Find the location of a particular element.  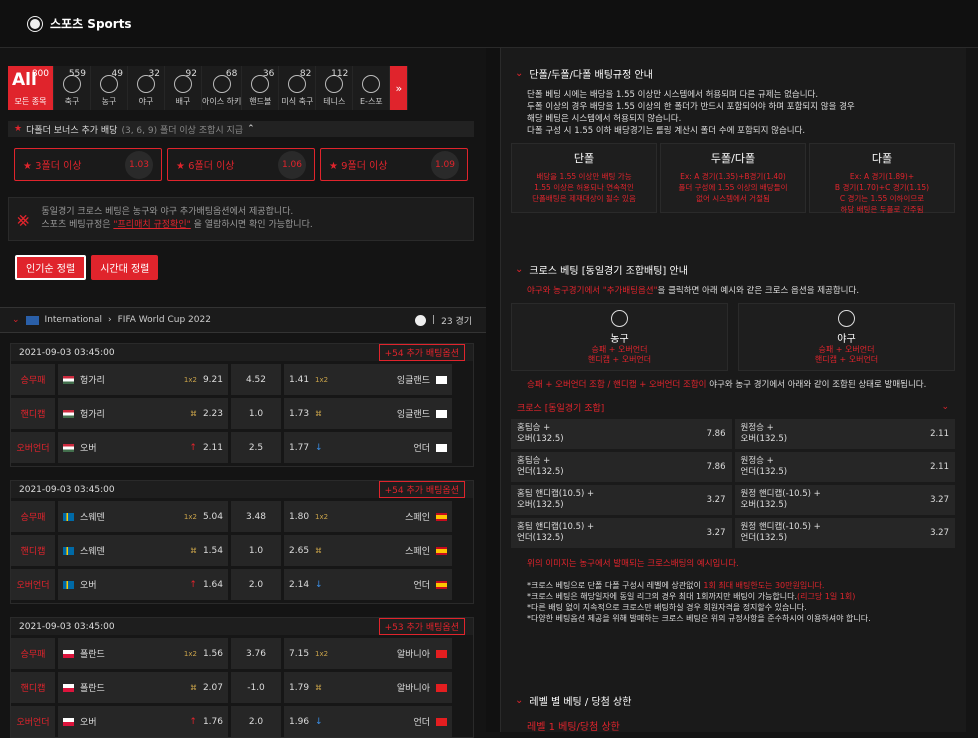

cross-odd-cell: 홈팀승 + 언더(132.5) 7.86 is located at coordinates (621, 467).